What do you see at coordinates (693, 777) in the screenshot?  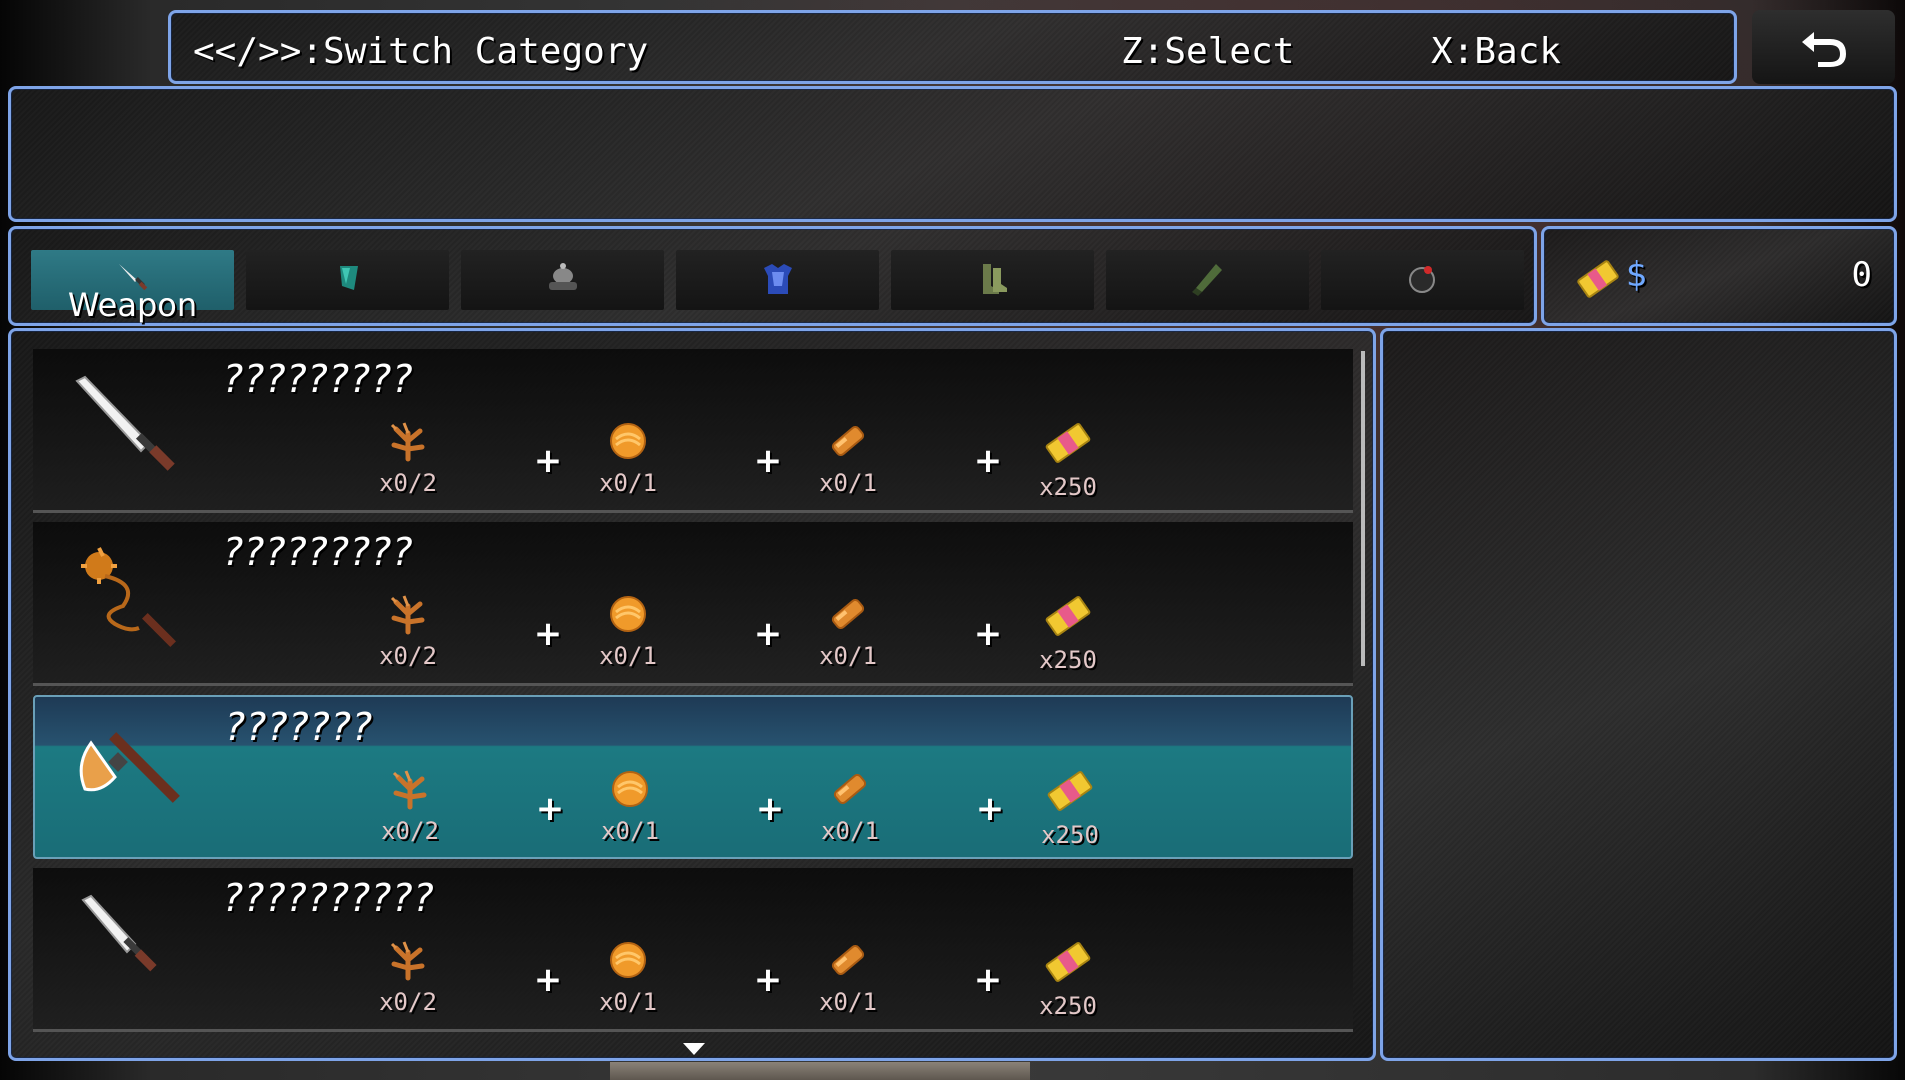 I see `recipe-row: ??????? x0/2 x0/1 x0/1 x250 + + +` at bounding box center [693, 777].